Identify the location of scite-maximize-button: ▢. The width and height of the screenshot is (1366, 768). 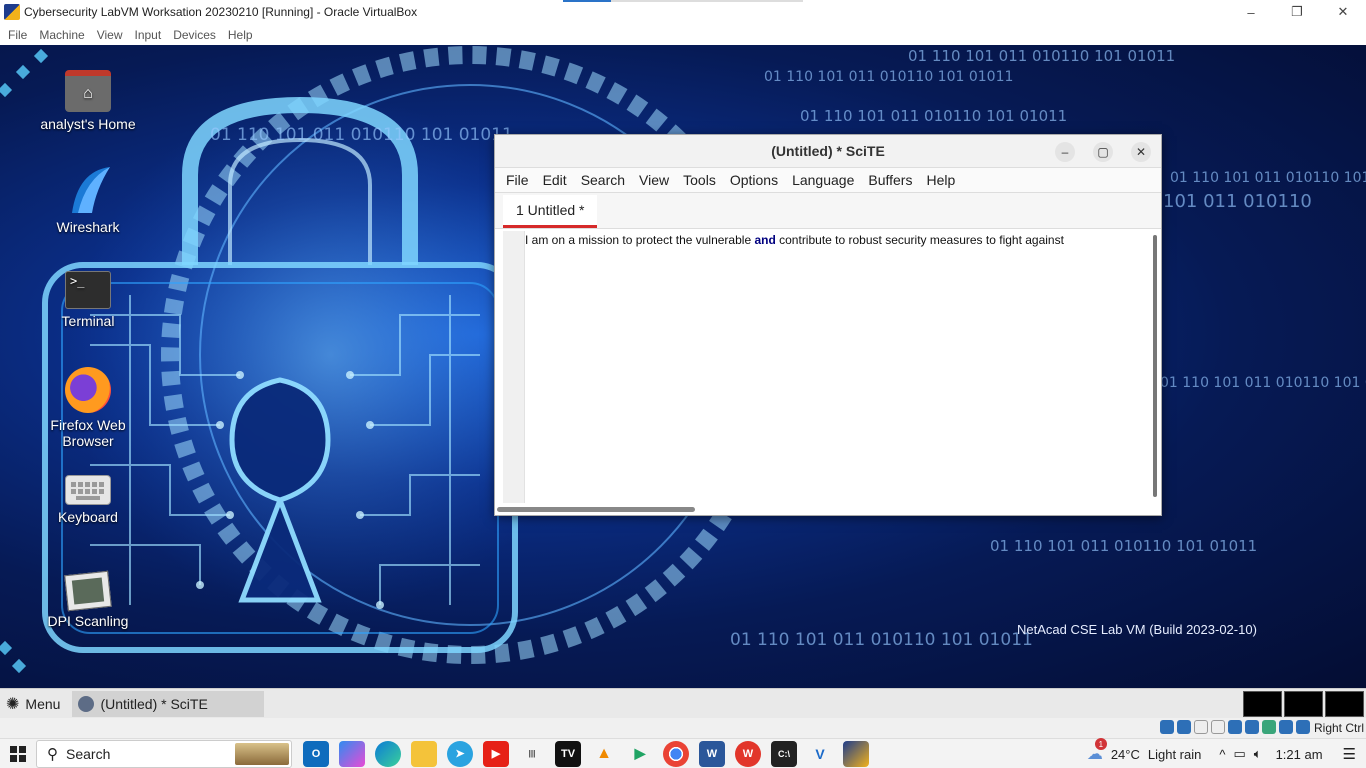
(1103, 152).